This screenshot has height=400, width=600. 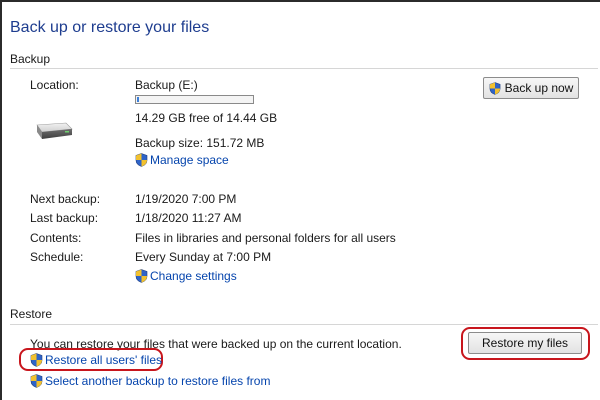 I want to click on disk-usage-fill, so click(x=138, y=99).